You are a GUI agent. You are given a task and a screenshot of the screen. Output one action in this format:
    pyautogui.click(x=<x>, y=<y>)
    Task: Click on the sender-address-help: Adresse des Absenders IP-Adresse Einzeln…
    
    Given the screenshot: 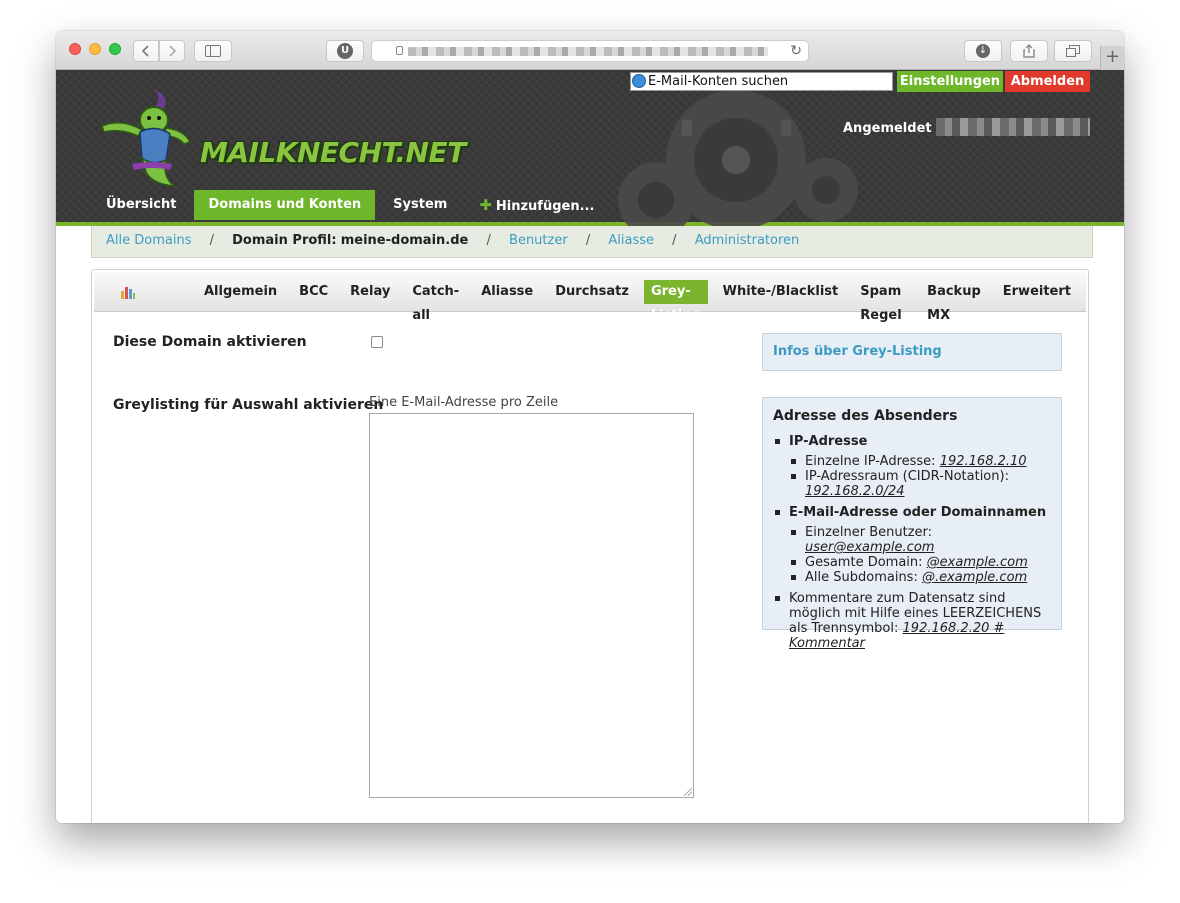 What is the action you would take?
    pyautogui.click(x=912, y=524)
    